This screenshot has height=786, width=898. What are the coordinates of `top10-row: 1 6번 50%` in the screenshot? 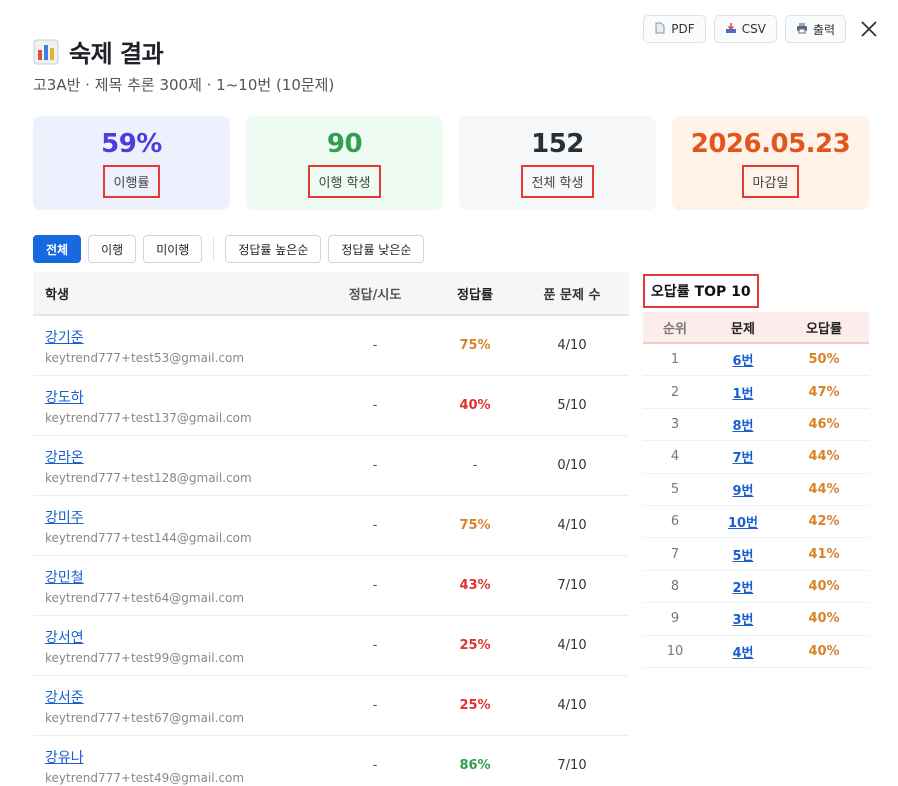 It's located at (756, 360).